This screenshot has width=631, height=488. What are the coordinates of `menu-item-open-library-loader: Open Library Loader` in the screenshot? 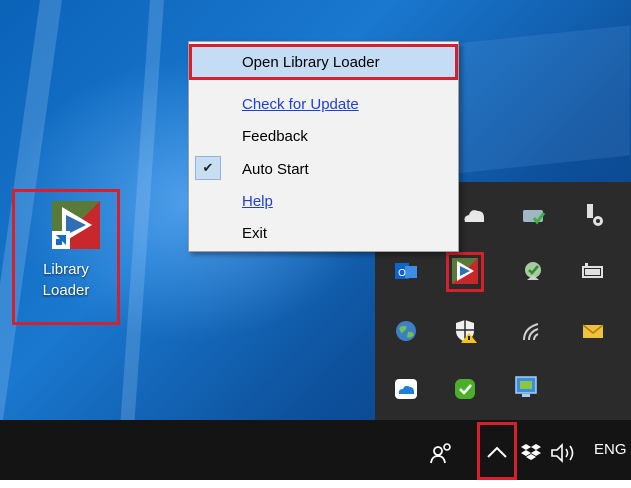 It's located at (323, 62).